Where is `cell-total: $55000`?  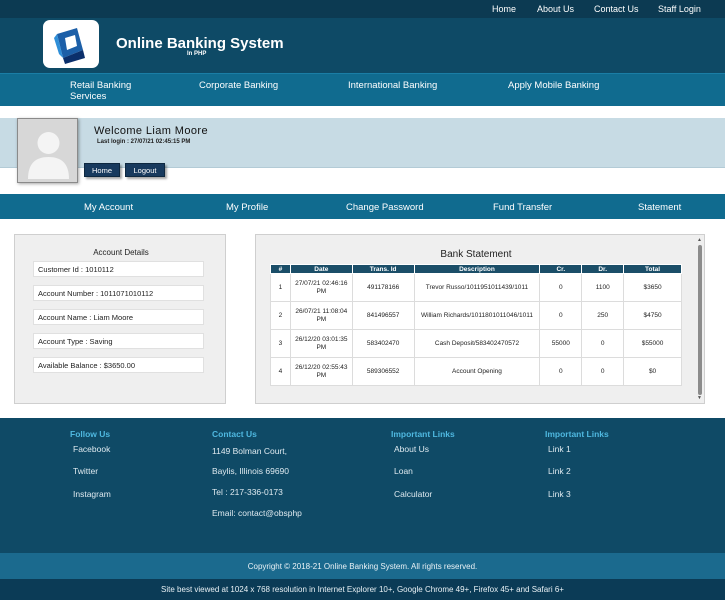
cell-total: $55000 is located at coordinates (652, 343).